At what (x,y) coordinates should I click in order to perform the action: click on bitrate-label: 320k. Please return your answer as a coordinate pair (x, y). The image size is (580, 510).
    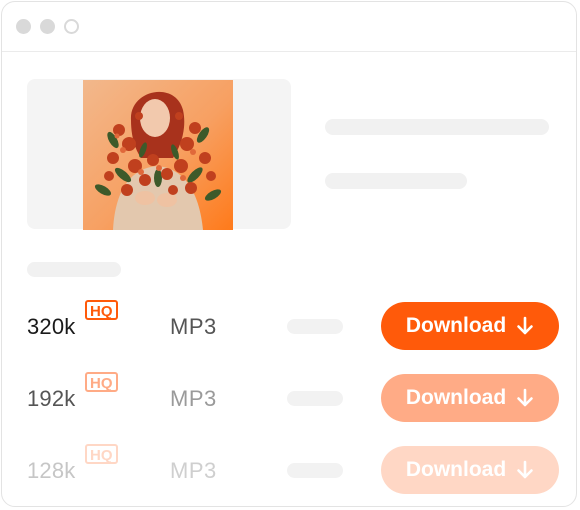
    Looking at the image, I should click on (51, 326).